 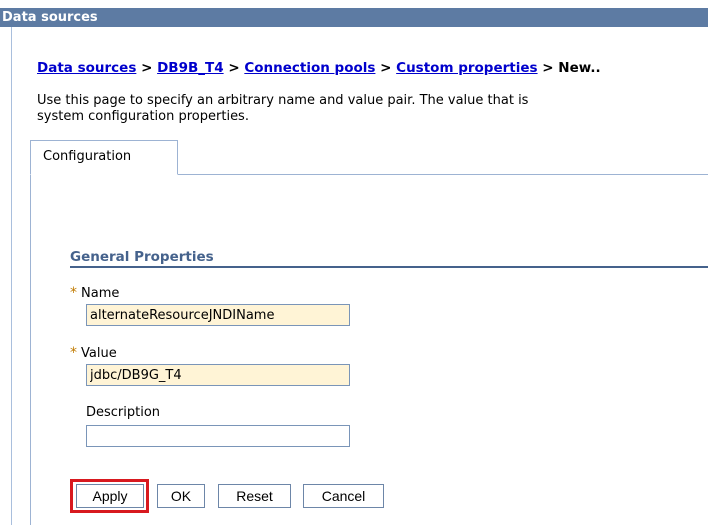 I want to click on value-field, so click(x=218, y=375).